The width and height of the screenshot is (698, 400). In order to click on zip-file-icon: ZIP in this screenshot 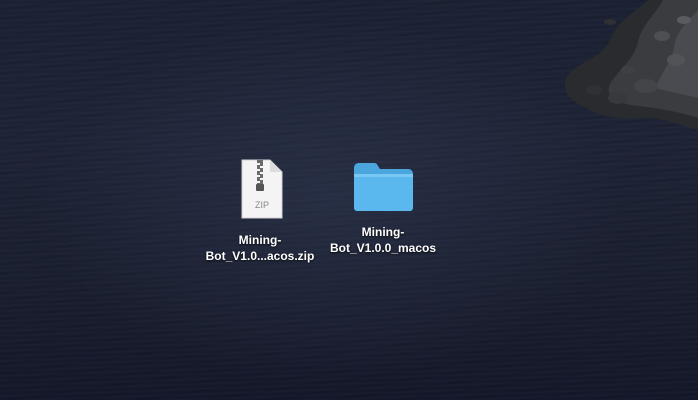, I will do `click(260, 190)`.